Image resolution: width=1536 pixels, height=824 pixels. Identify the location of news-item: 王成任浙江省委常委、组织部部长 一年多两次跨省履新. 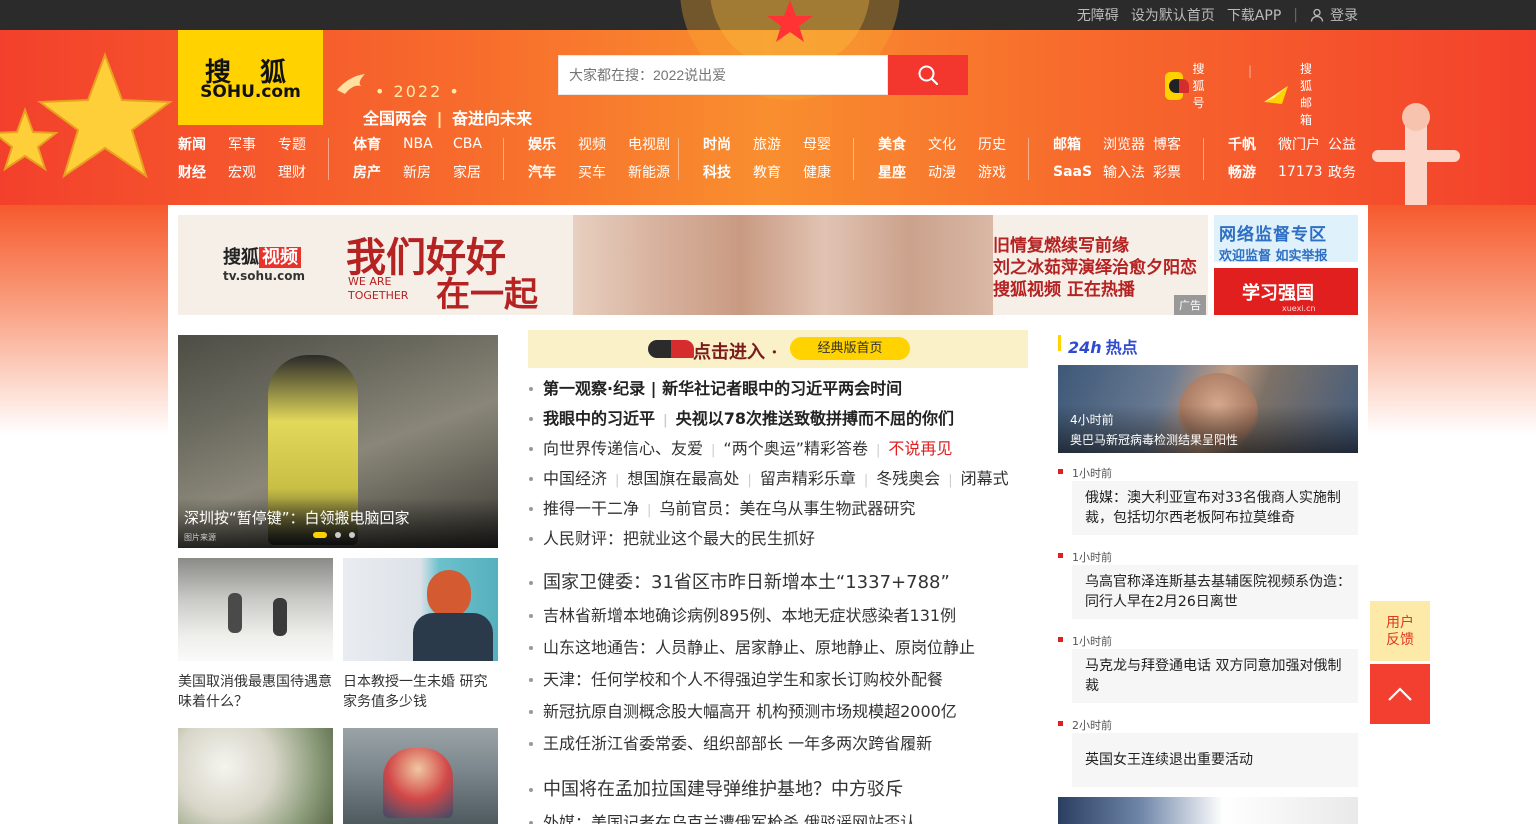
(778, 744).